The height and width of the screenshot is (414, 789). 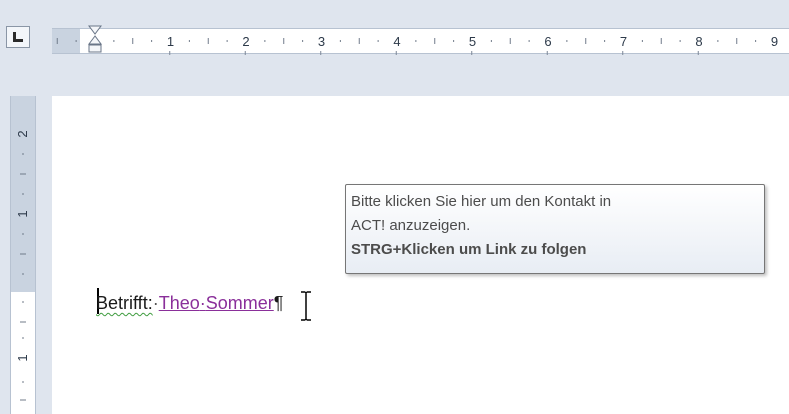 I want to click on vertical-ruler-scale: 2 1 1, so click(x=22, y=265).